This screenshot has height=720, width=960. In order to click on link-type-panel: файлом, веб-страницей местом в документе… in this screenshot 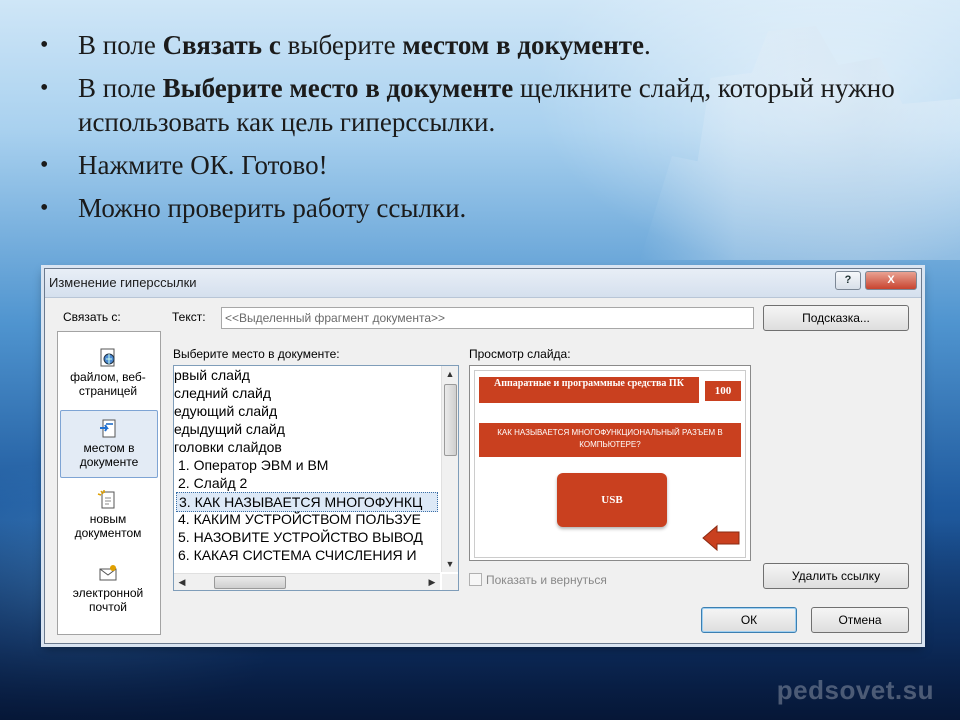, I will do `click(109, 483)`.